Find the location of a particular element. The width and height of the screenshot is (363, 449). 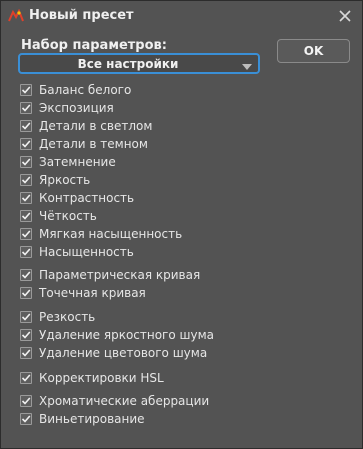

checkbox-label: Точечная кривая is located at coordinates (92, 293).